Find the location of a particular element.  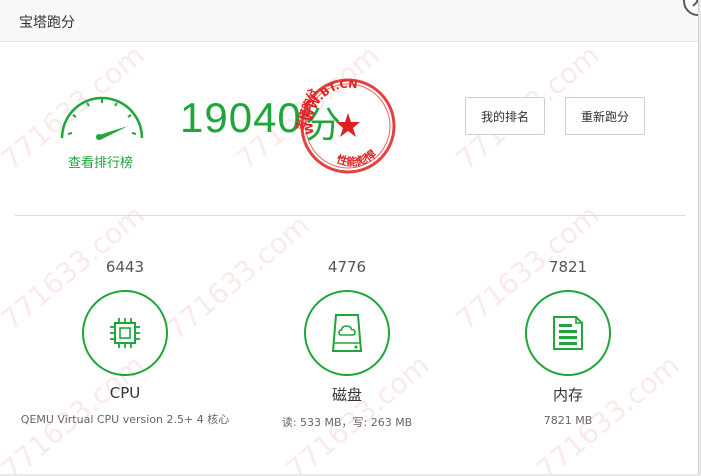

metric-disk: 4776 磁盘 读: 533 MB，写: 263 MB is located at coordinates (347, 344).